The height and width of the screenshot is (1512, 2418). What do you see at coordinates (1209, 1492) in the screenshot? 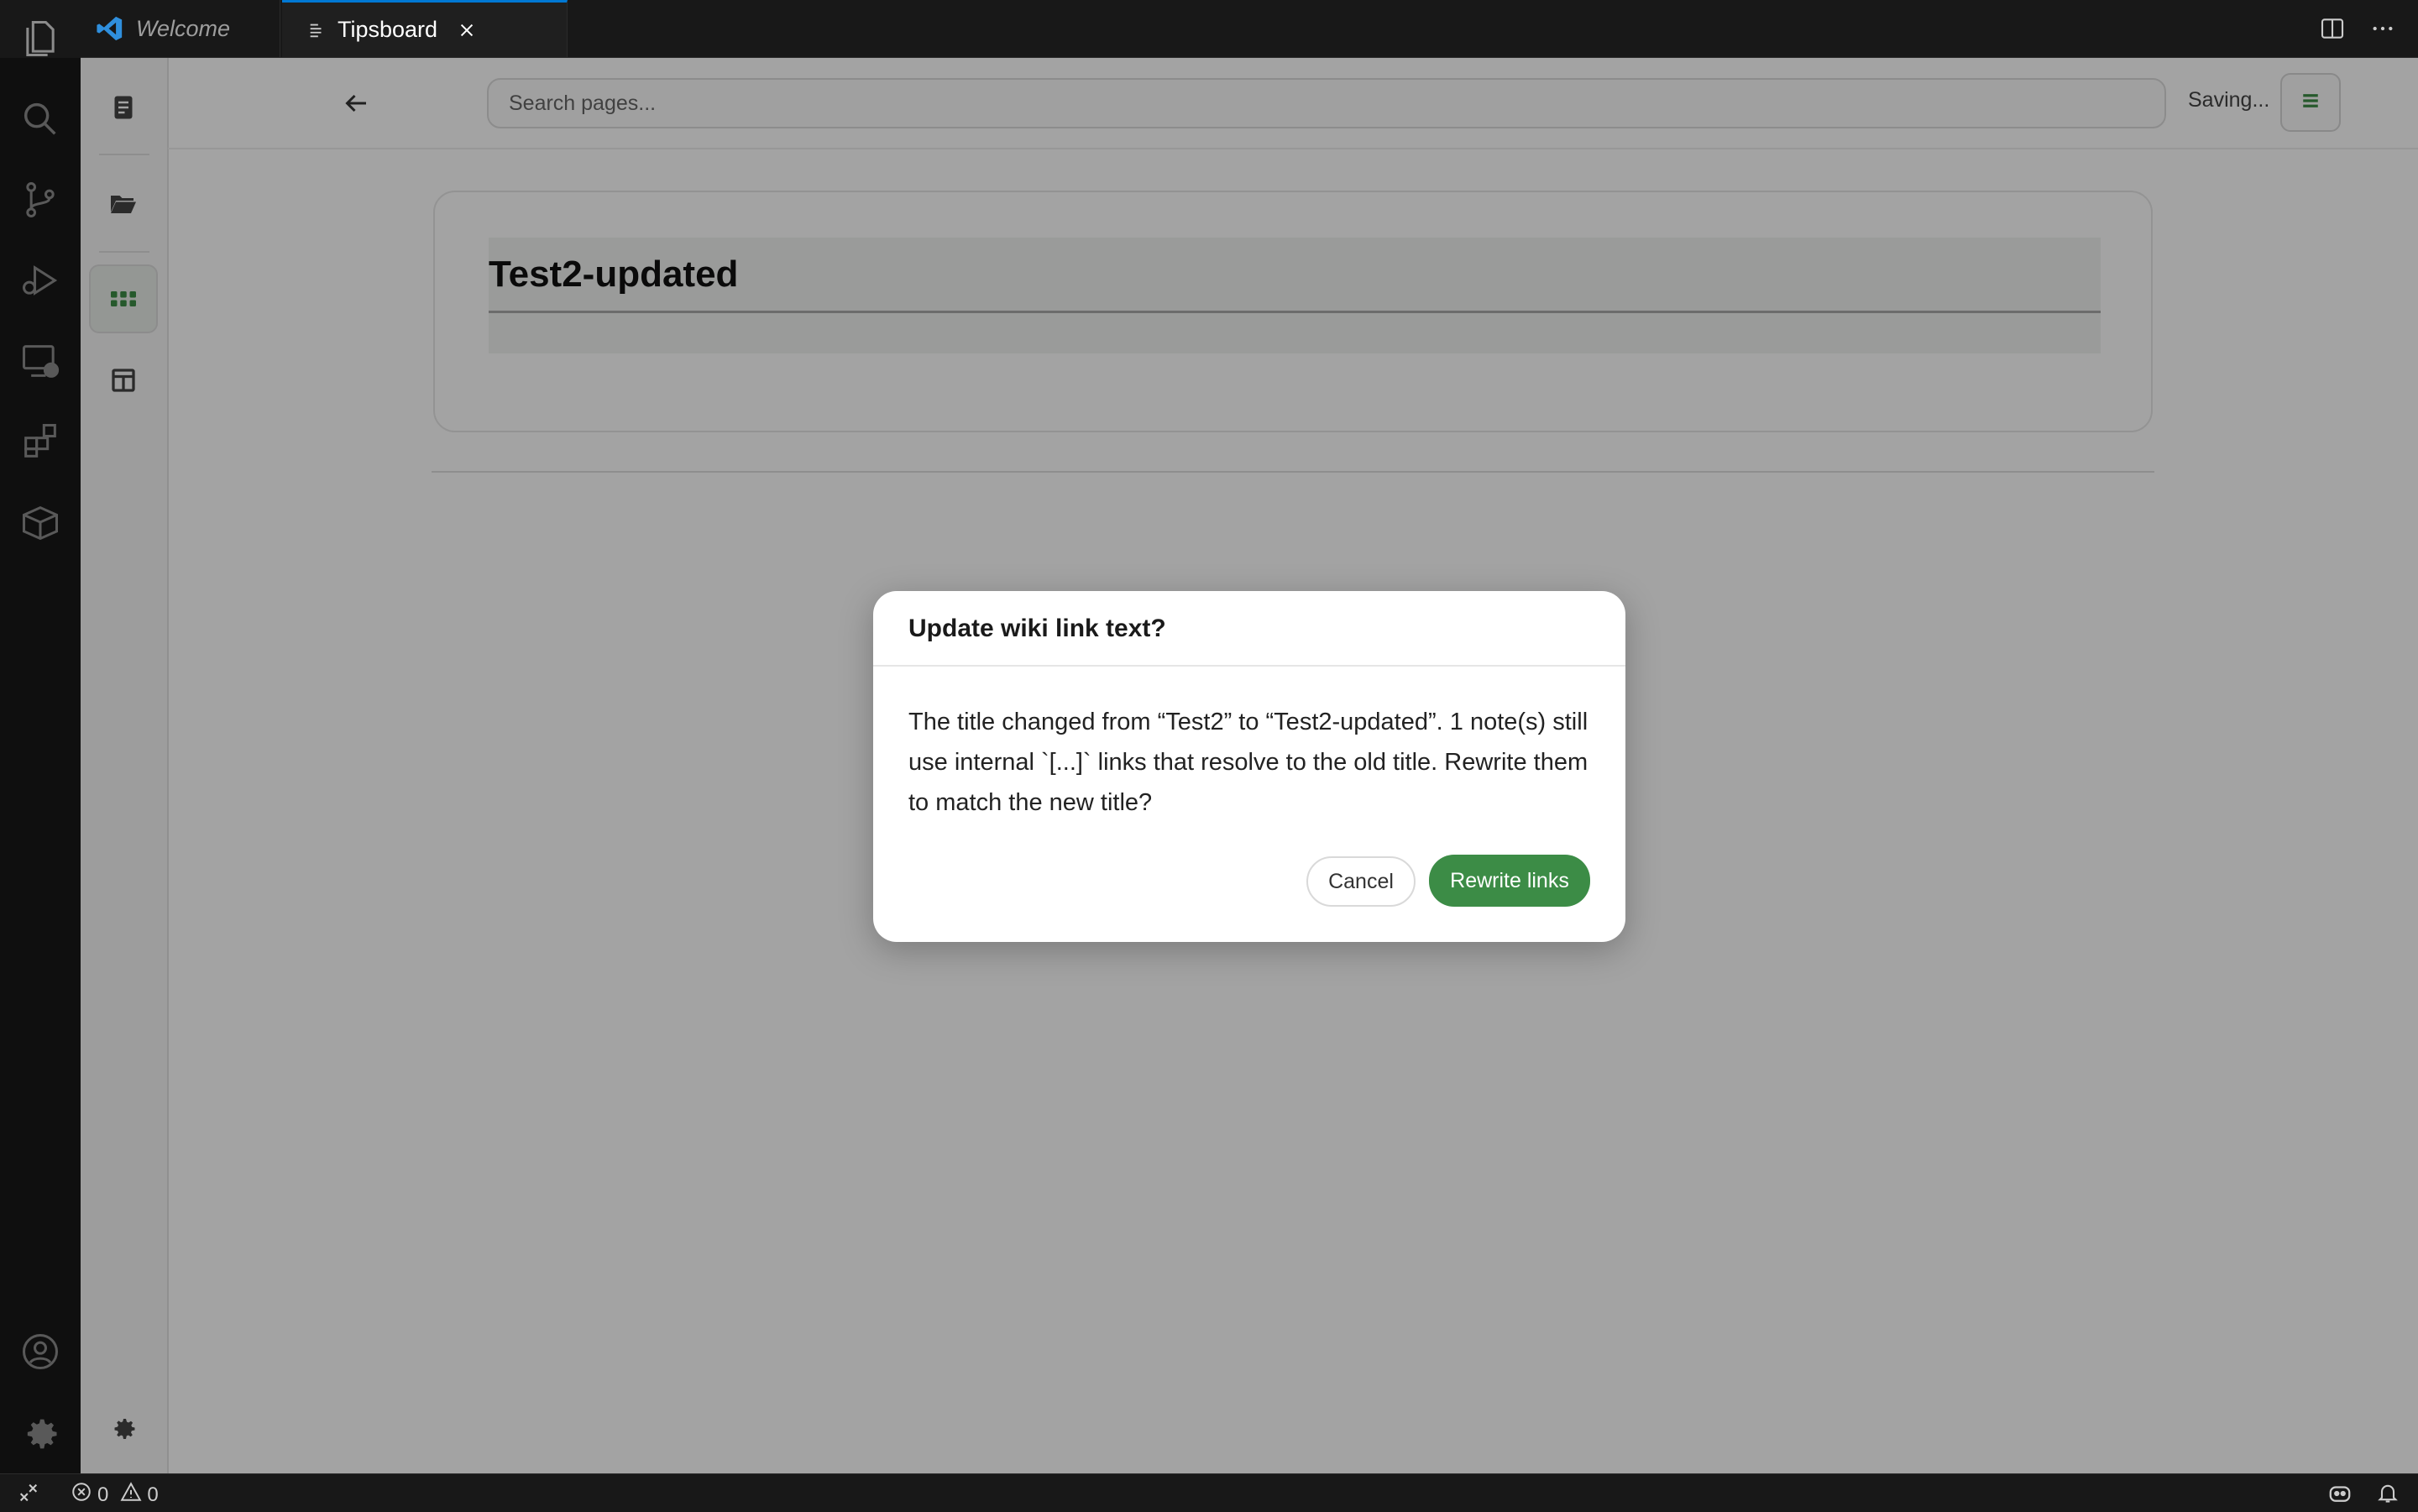
I see `status-bar: 0 0` at bounding box center [1209, 1492].